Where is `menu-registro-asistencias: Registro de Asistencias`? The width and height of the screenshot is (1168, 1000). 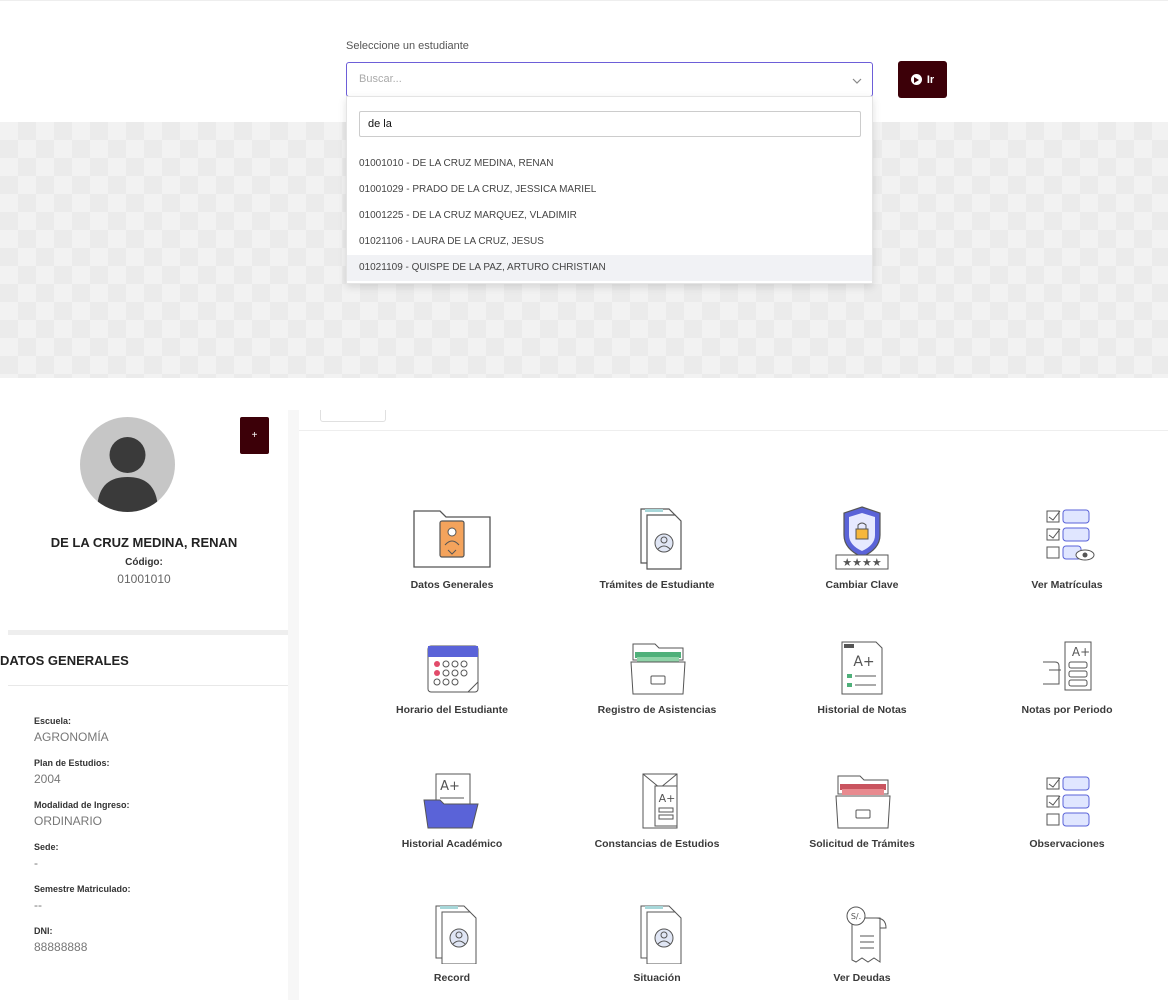
menu-registro-asistencias: Registro de Asistencias is located at coordinates (657, 678).